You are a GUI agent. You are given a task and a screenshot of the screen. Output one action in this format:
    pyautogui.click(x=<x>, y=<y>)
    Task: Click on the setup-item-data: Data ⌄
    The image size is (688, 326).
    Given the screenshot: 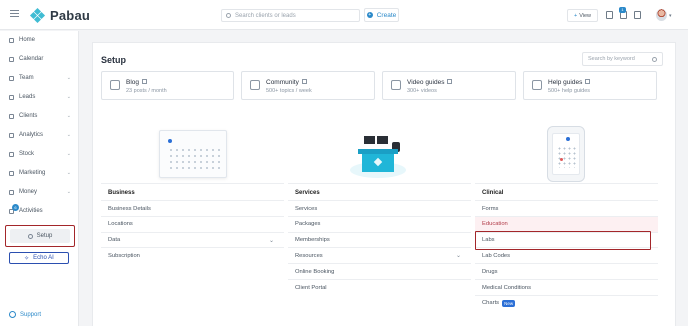 What is the action you would take?
    pyautogui.click(x=192, y=239)
    